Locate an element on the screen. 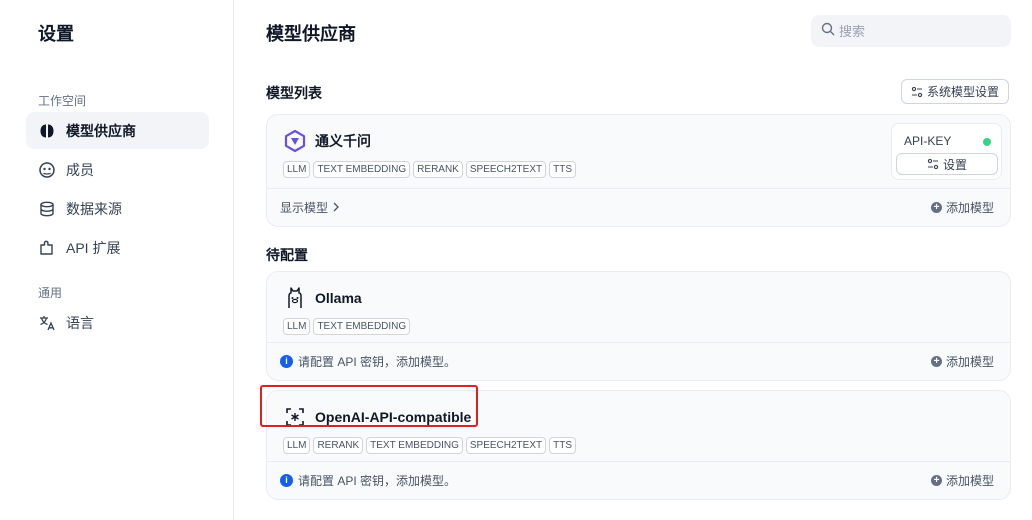  settings-label: 设置 is located at coordinates (954, 164).